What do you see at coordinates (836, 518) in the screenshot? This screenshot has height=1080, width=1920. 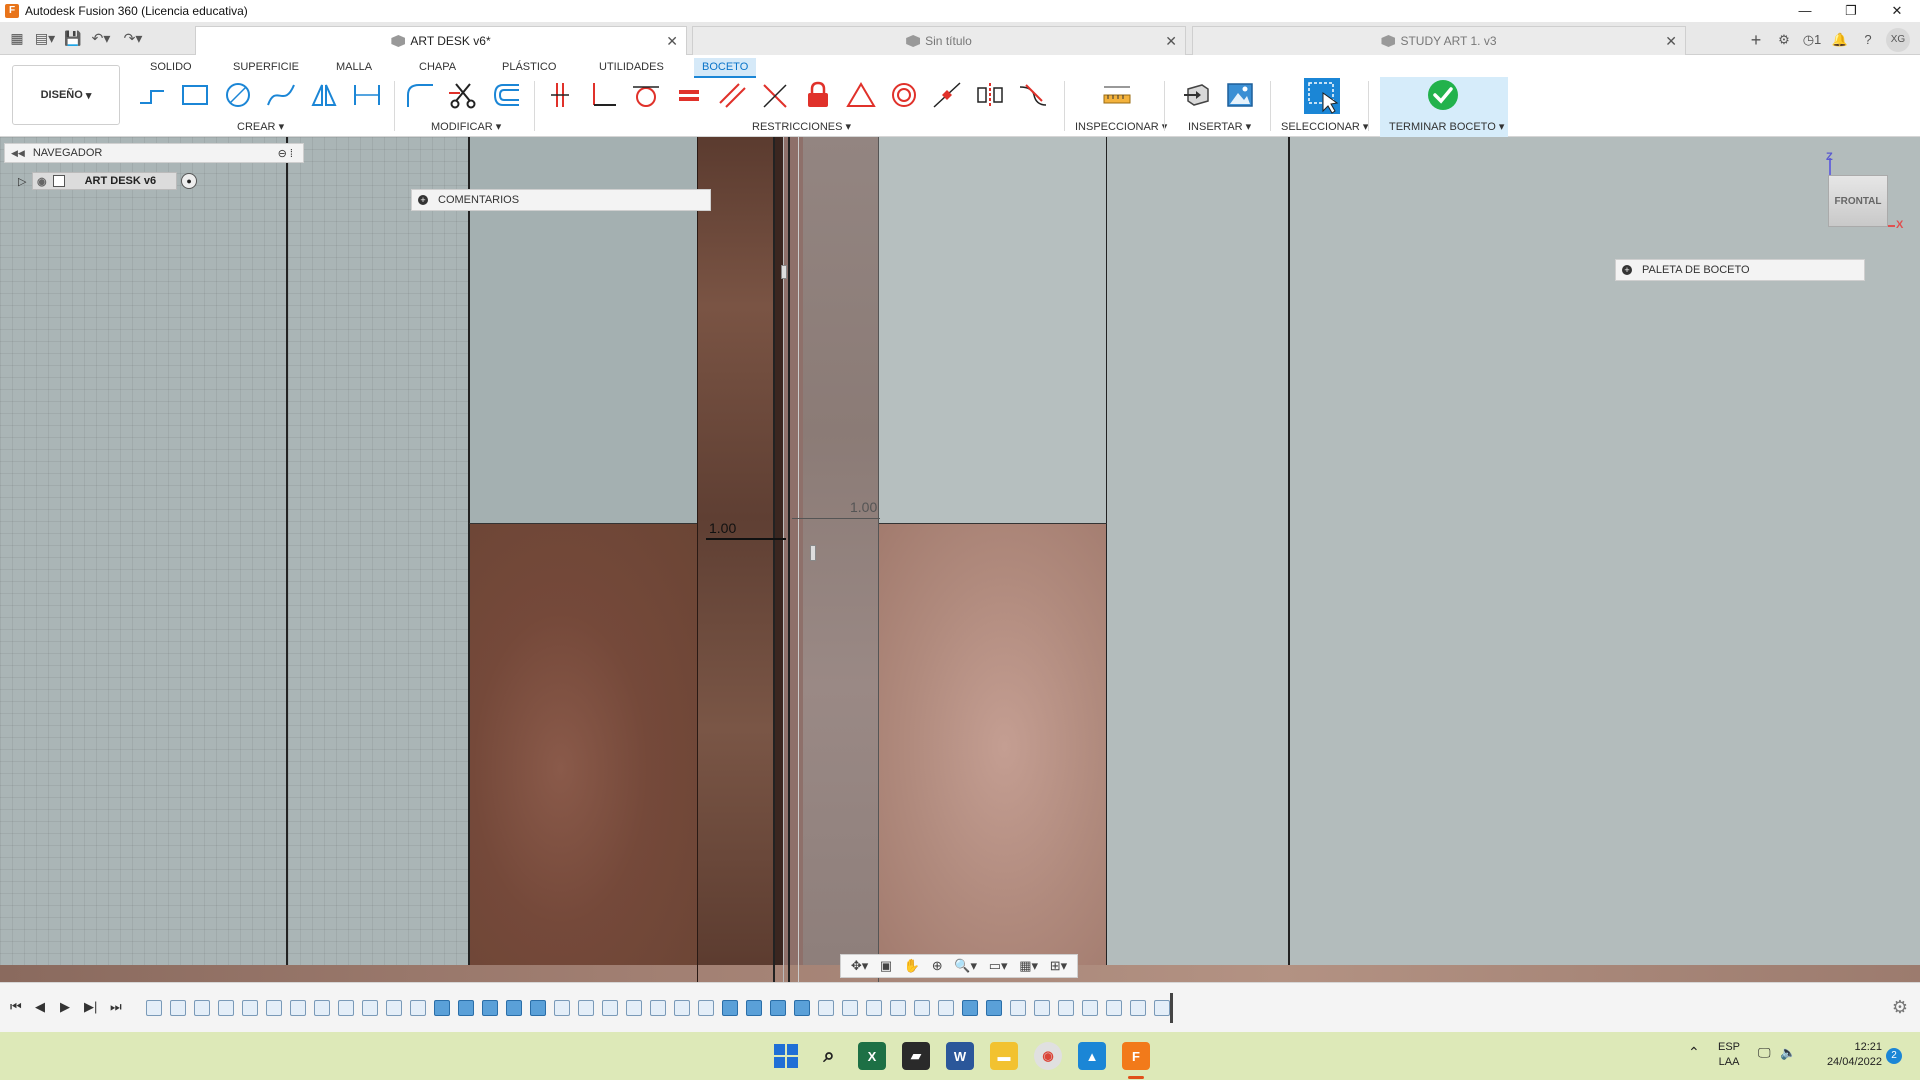 I see `dimension-line-right` at bounding box center [836, 518].